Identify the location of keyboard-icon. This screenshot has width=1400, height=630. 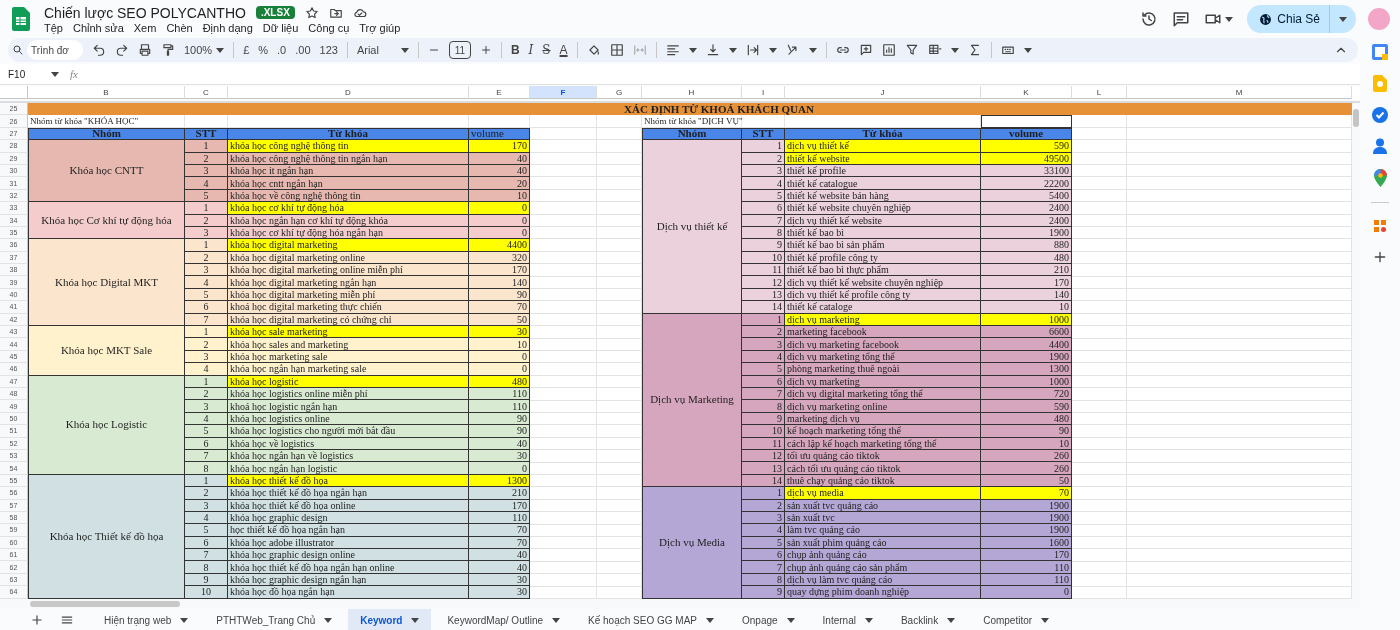
(1007, 50).